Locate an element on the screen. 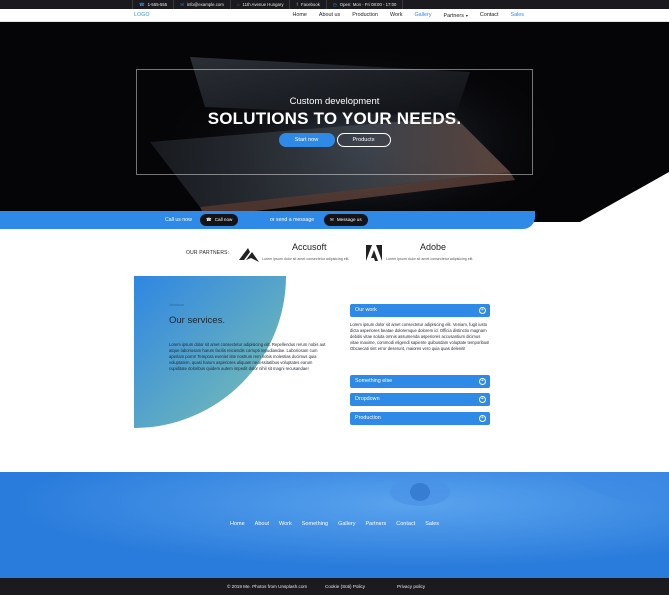 This screenshot has height=595, width=669. accordion-our-work: Our work + is located at coordinates (420, 310).